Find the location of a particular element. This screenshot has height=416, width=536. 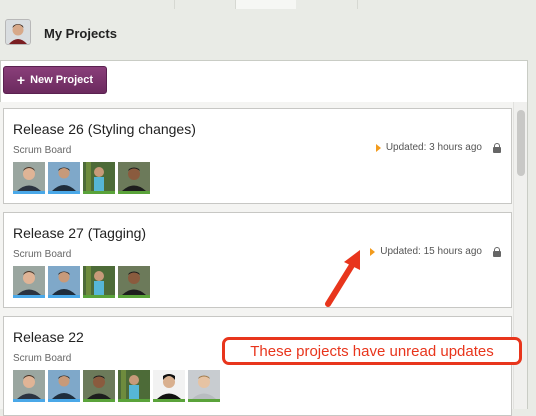

top-tab-strip is located at coordinates (268, 4).